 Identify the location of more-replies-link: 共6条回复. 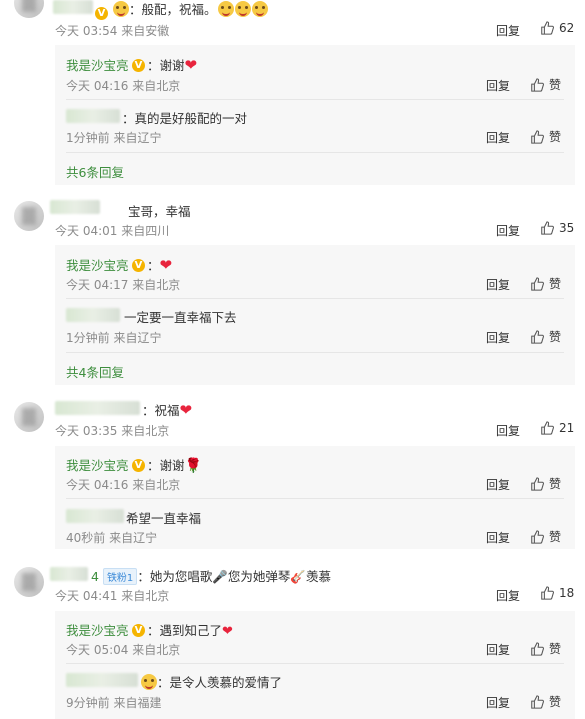
(95, 171).